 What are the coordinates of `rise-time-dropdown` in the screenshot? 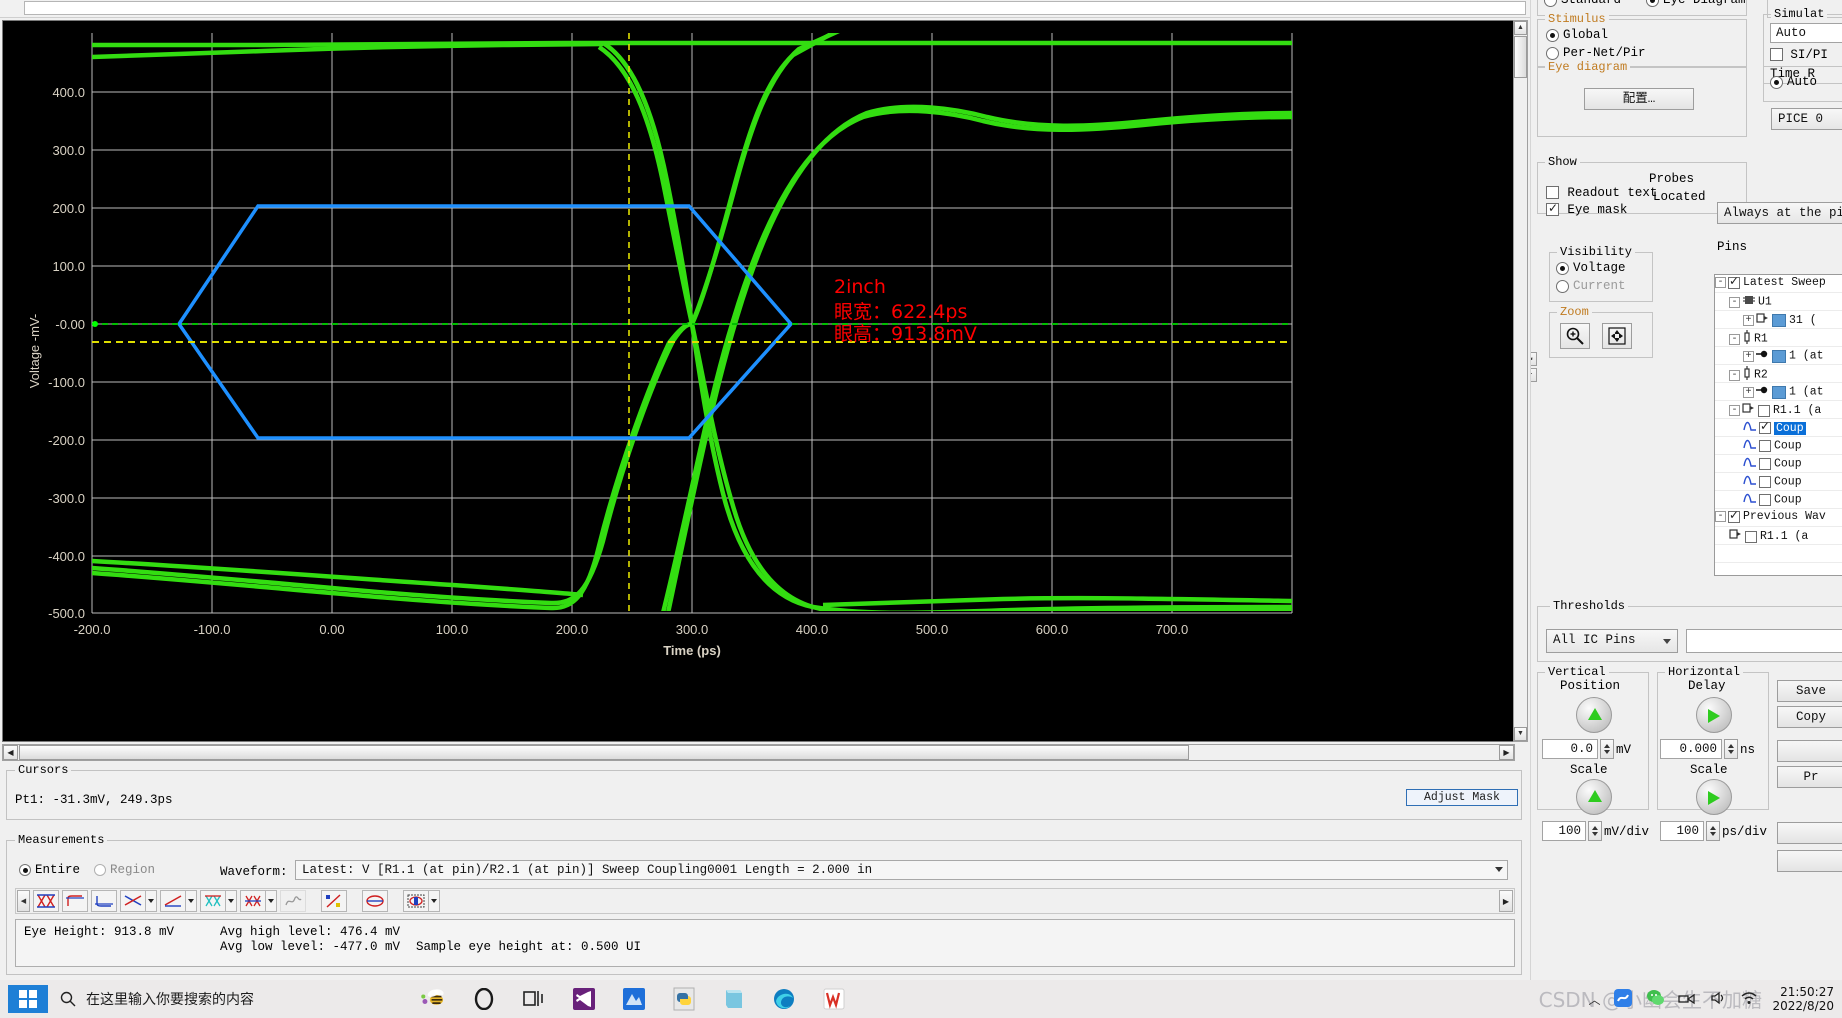 It's located at (151, 901).